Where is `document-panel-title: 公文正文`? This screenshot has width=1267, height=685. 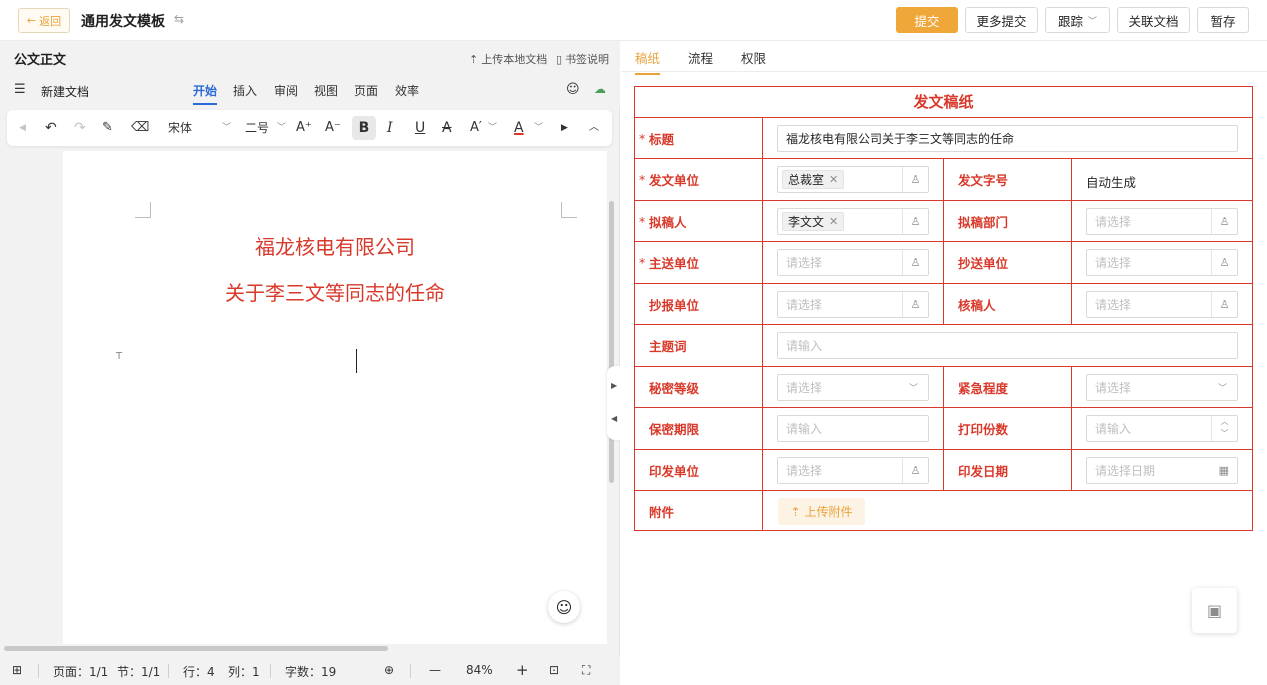 document-panel-title: 公文正文 is located at coordinates (40, 60).